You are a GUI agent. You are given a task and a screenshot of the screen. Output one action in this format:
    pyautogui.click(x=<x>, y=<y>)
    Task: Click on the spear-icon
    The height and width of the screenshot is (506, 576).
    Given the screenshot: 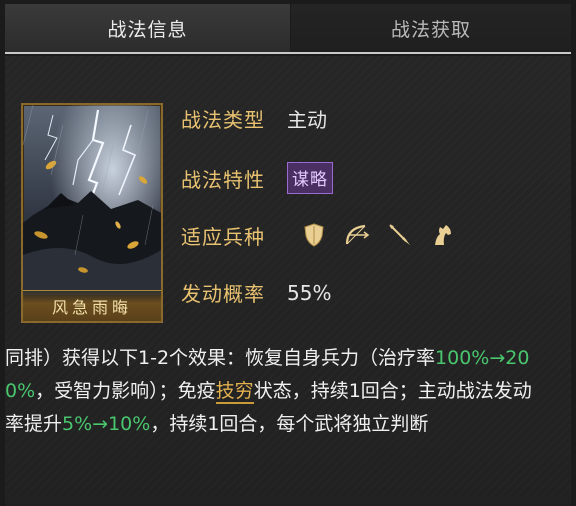 What is the action you would take?
    pyautogui.click(x=400, y=235)
    